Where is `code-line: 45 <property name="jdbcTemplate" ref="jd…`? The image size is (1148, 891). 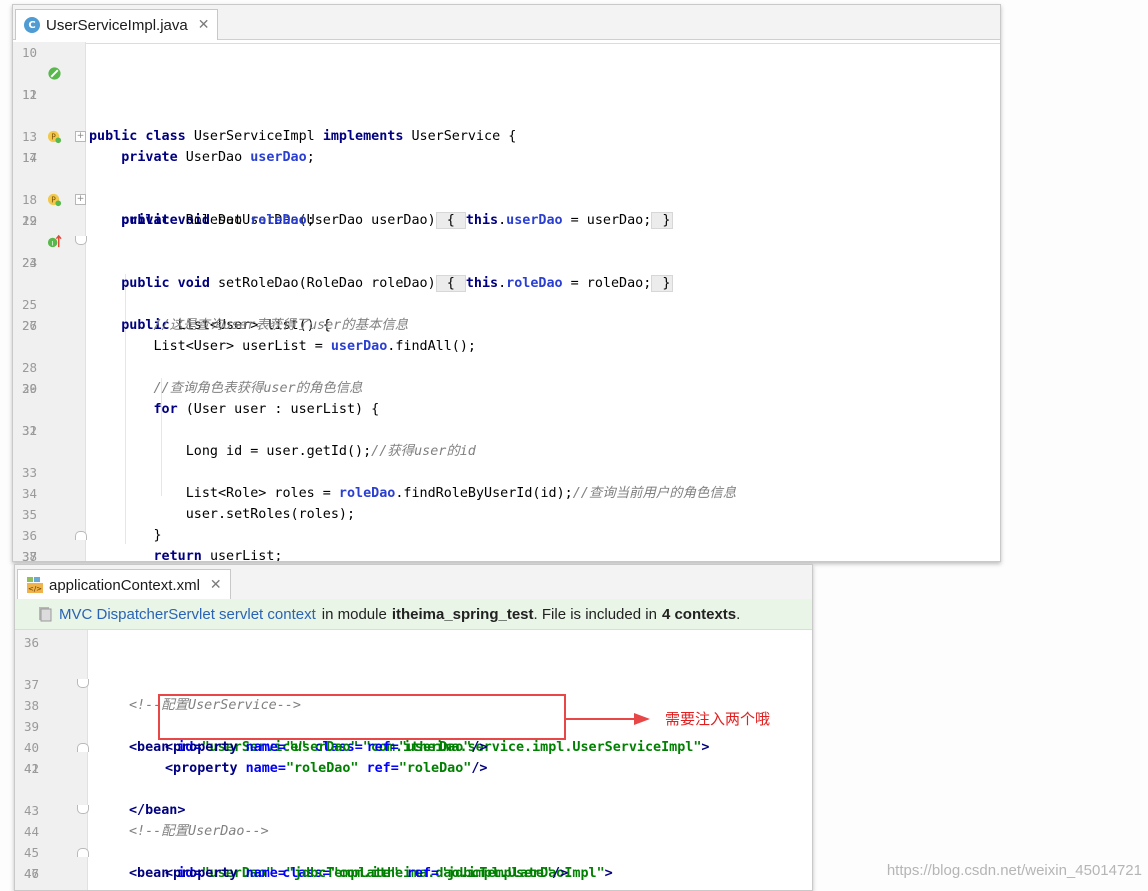
code-line: 45 <property name="jdbcTemplate" ref="jd… is located at coordinates (296, 863).